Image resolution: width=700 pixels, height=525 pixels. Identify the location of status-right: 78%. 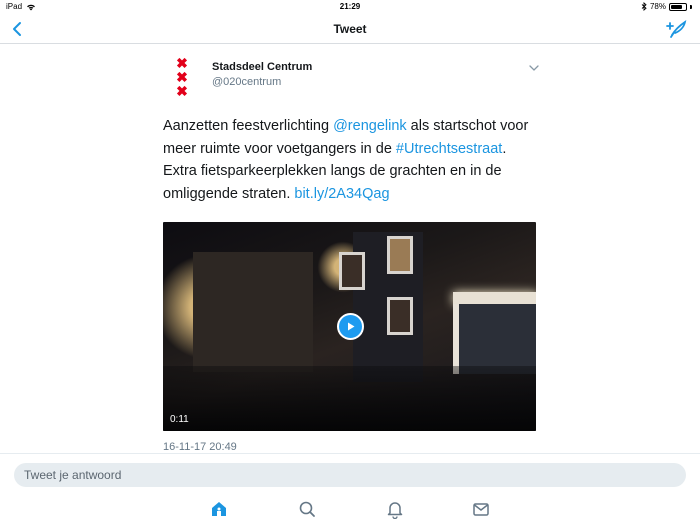
(666, 6).